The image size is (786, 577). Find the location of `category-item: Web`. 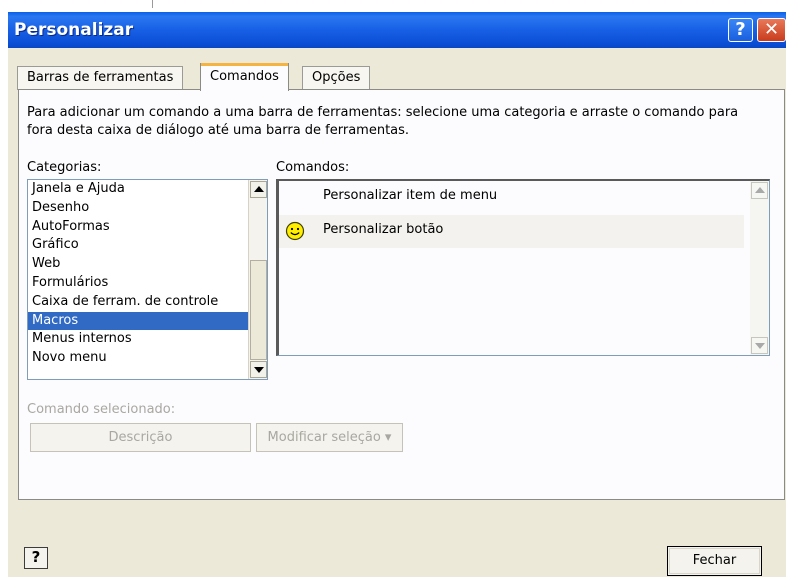

category-item: Web is located at coordinates (147, 264).